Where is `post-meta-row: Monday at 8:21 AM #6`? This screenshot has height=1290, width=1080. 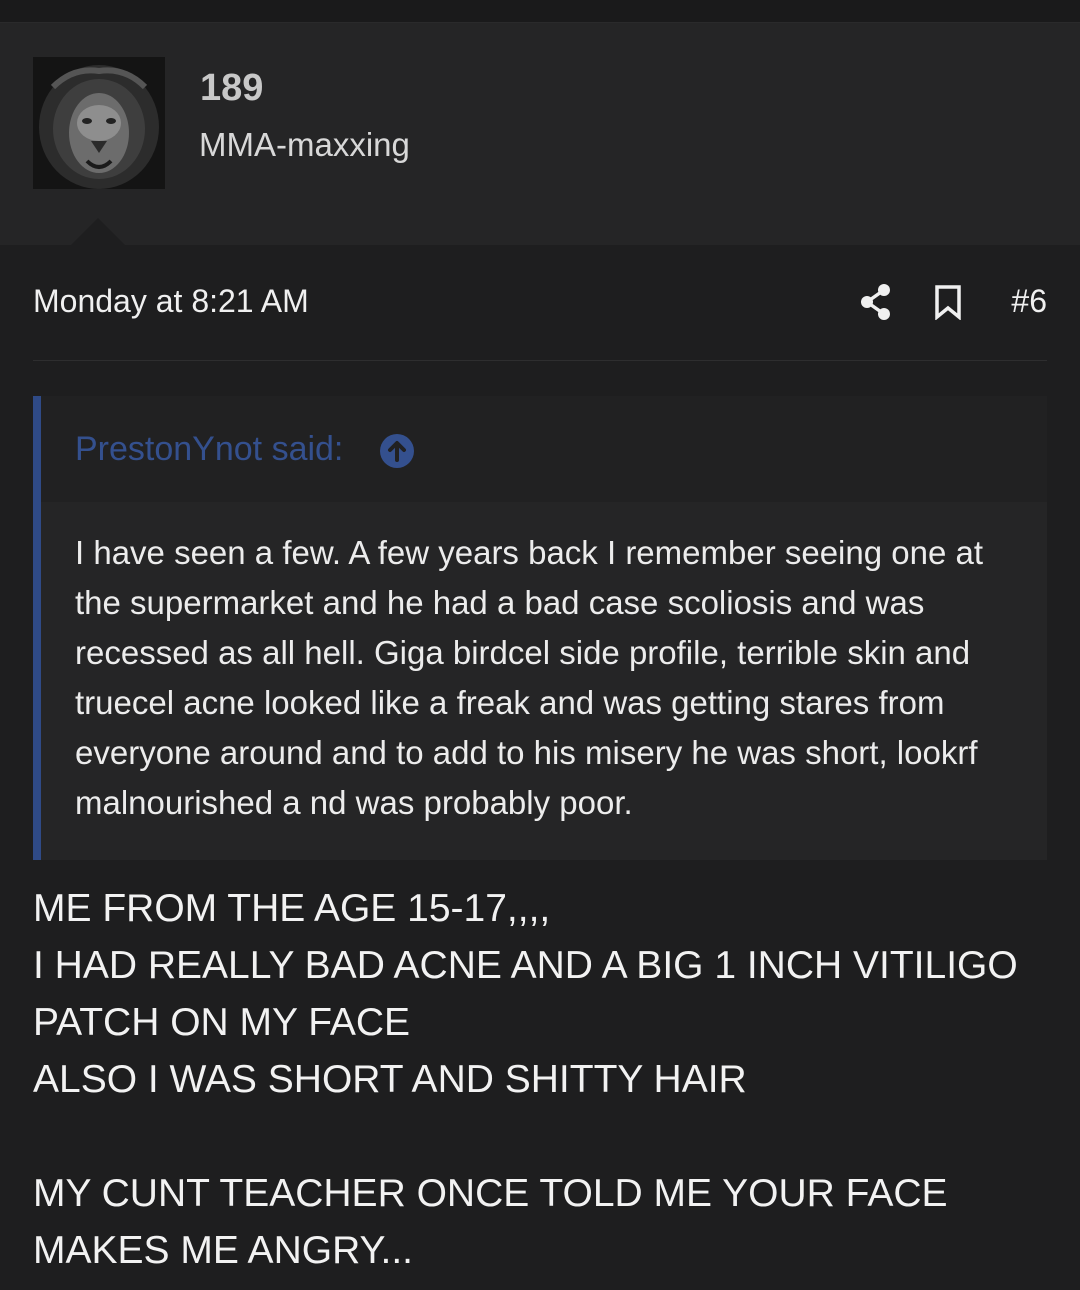 post-meta-row: Monday at 8:21 AM #6 is located at coordinates (540, 303).